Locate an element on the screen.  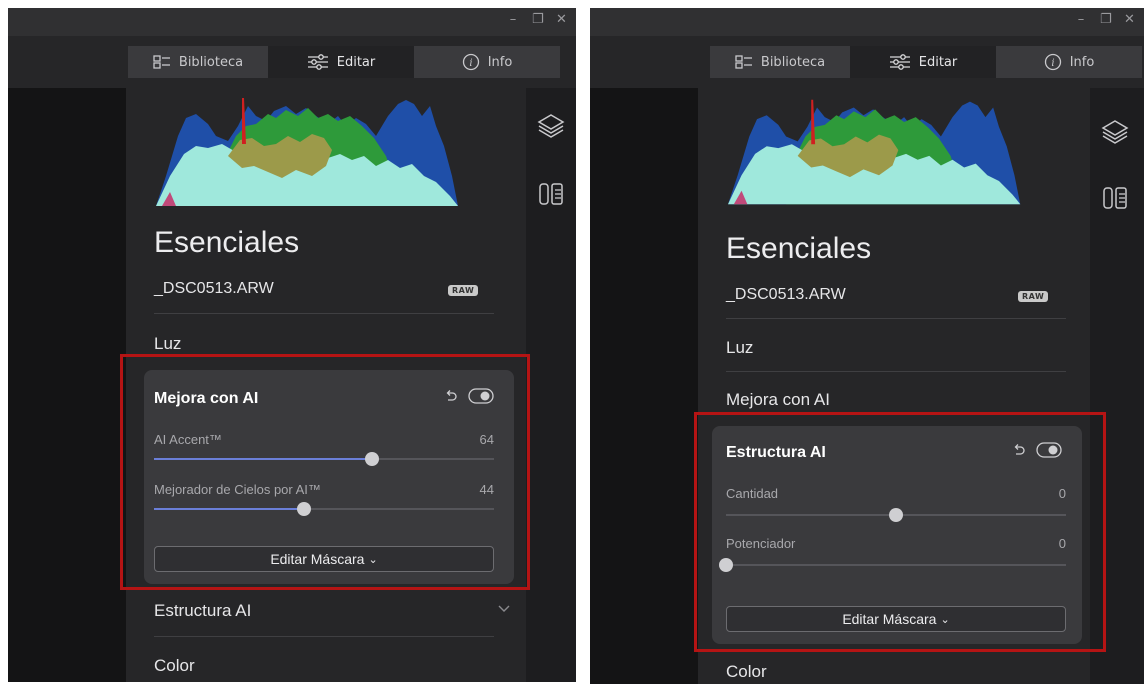
slider-value: 44 is located at coordinates (486, 489).